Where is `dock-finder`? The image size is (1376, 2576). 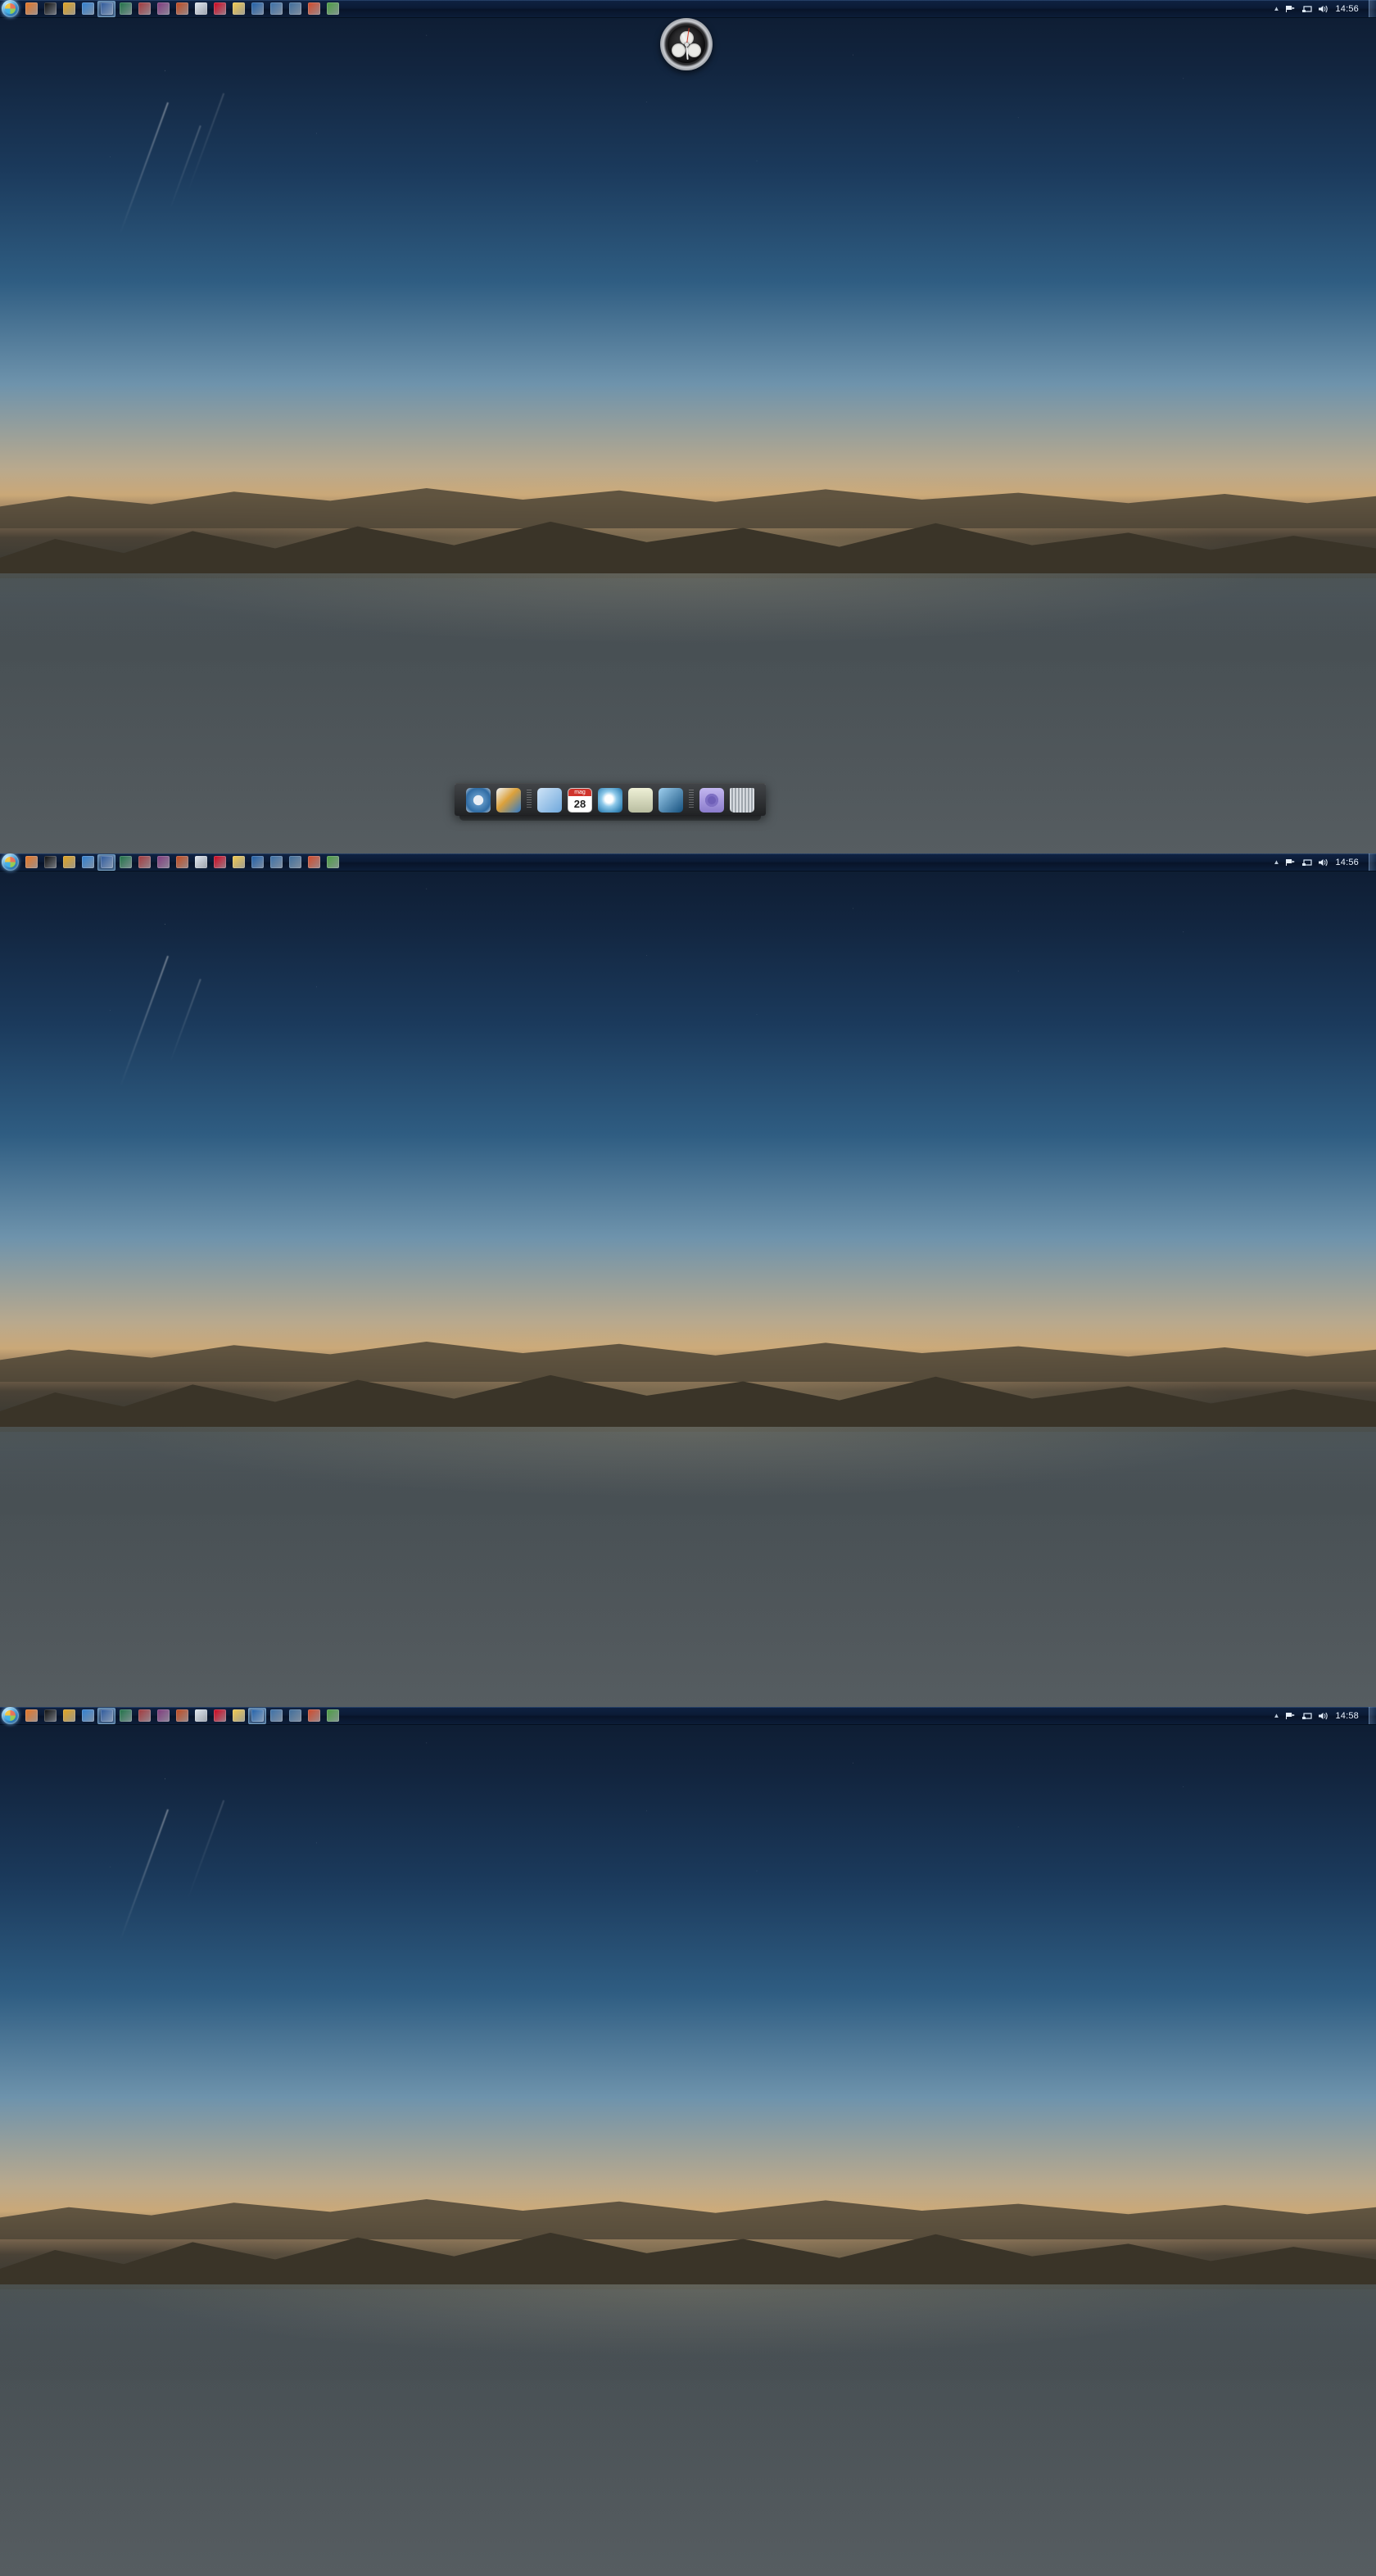 dock-finder is located at coordinates (549, 800).